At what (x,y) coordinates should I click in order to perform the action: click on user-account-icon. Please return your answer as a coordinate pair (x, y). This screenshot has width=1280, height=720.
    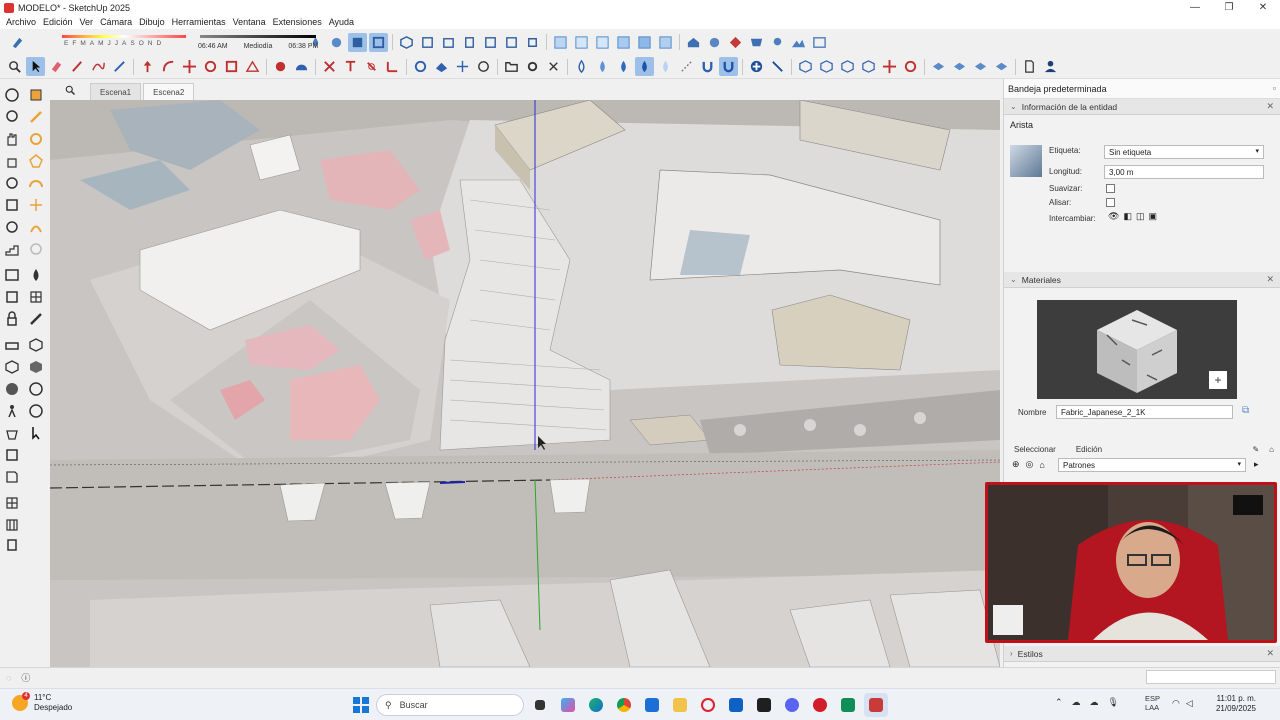
    Looking at the image, I should click on (1050, 66).